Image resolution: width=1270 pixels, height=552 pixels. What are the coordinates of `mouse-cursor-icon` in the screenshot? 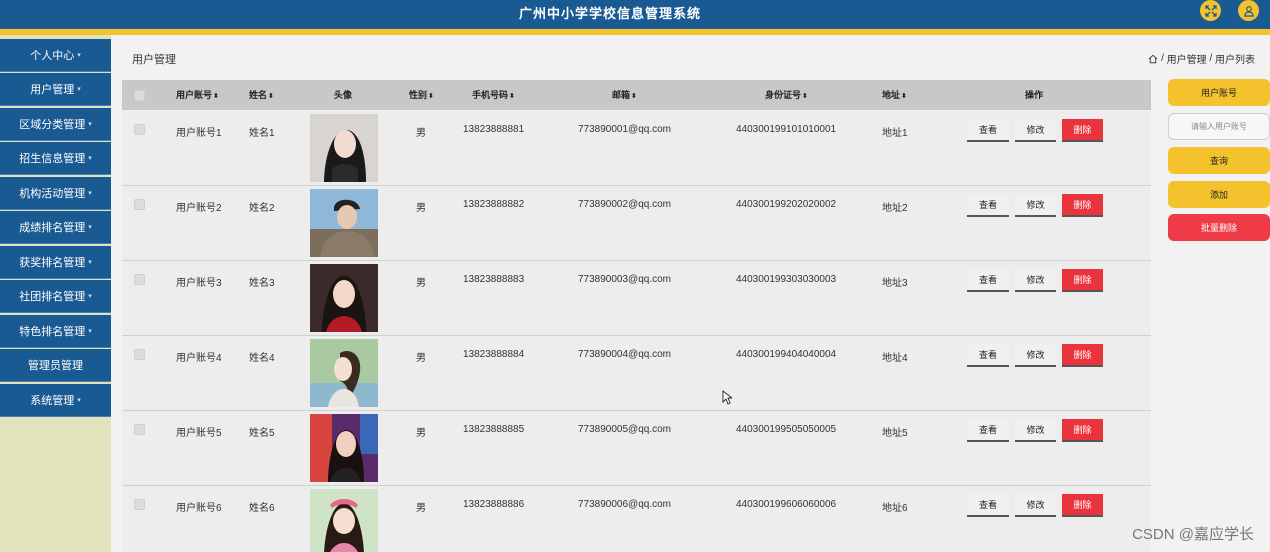 It's located at (727, 397).